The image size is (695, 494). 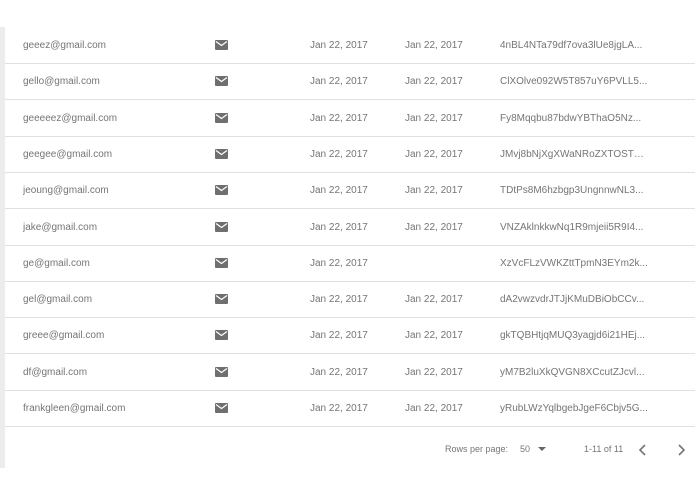 What do you see at coordinates (74, 408) in the screenshot?
I see `email-cell: frankgleen@gmail.com` at bounding box center [74, 408].